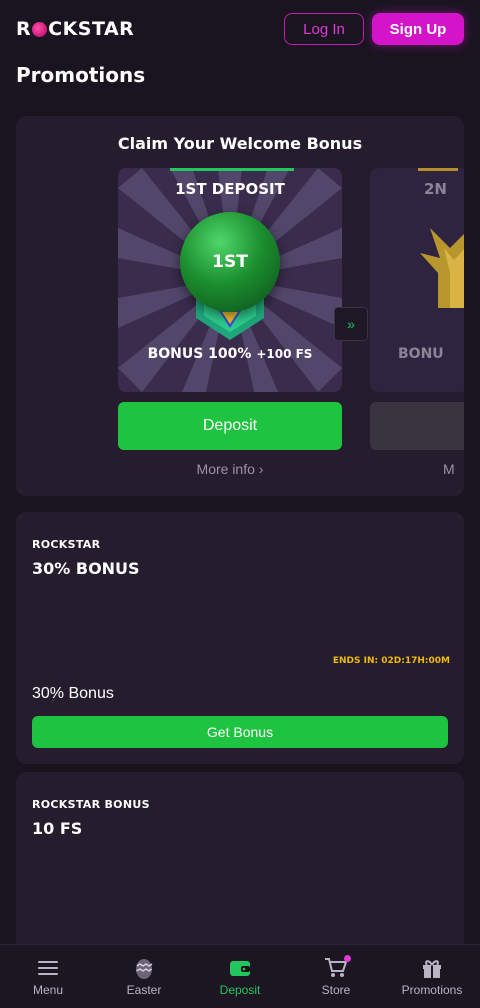  I want to click on easter-egg-icon, so click(144, 968).